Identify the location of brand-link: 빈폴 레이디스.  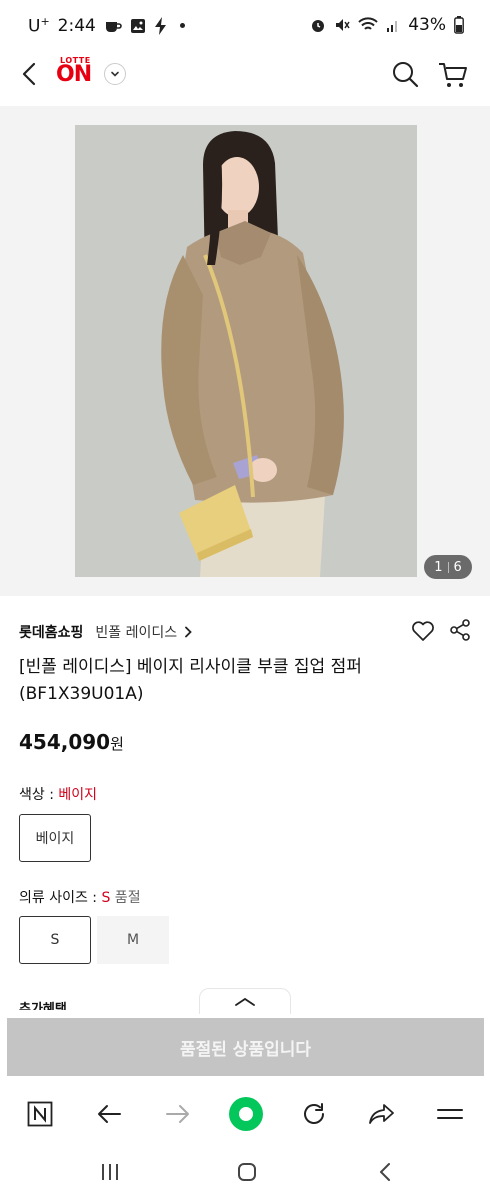
(144, 632).